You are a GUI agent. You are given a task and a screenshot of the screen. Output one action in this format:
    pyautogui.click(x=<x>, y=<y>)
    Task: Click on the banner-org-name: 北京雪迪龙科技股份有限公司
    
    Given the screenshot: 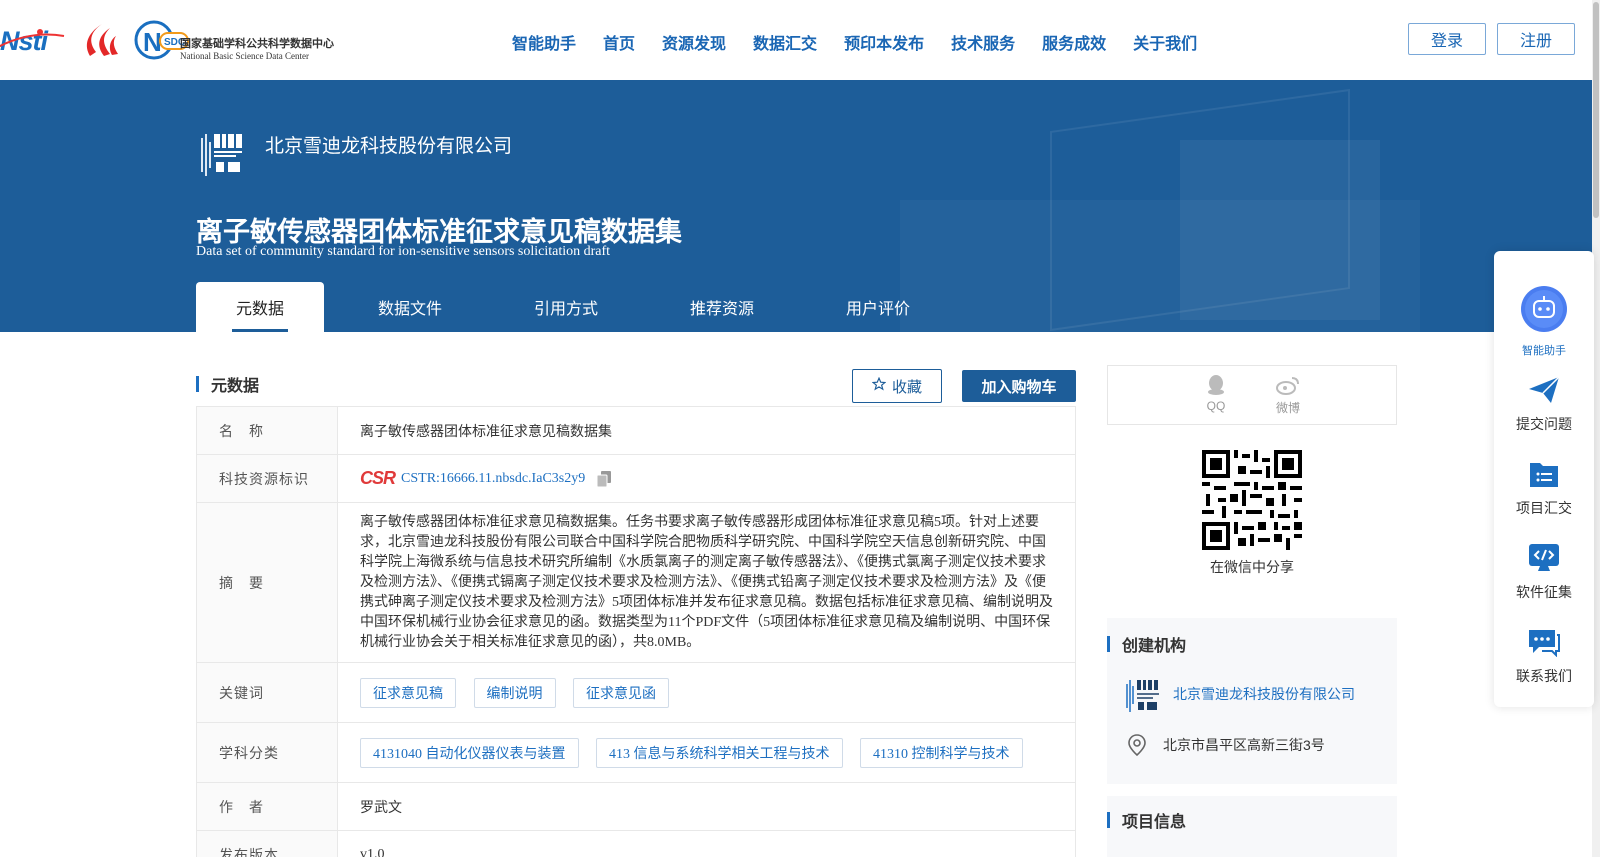 What is the action you would take?
    pyautogui.click(x=388, y=144)
    